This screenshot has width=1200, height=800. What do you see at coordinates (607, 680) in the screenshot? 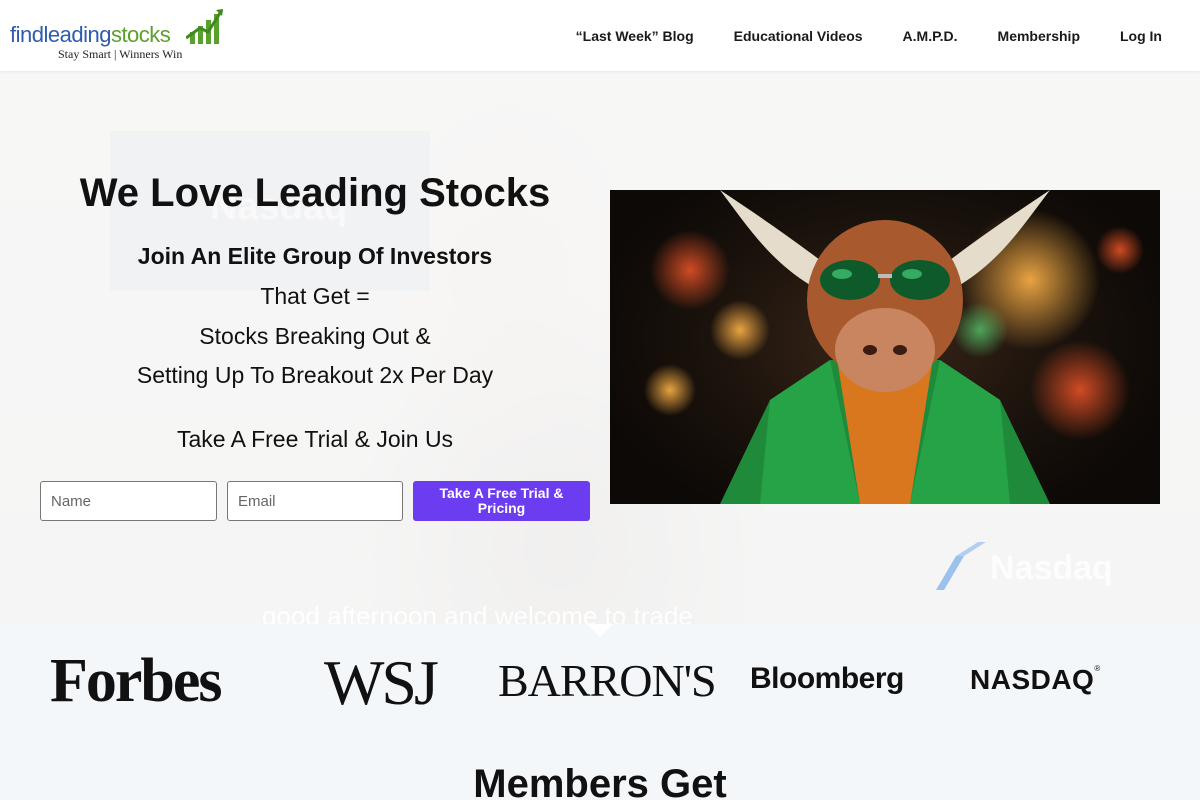
I see `barrons-logo: BARRON'S` at bounding box center [607, 680].